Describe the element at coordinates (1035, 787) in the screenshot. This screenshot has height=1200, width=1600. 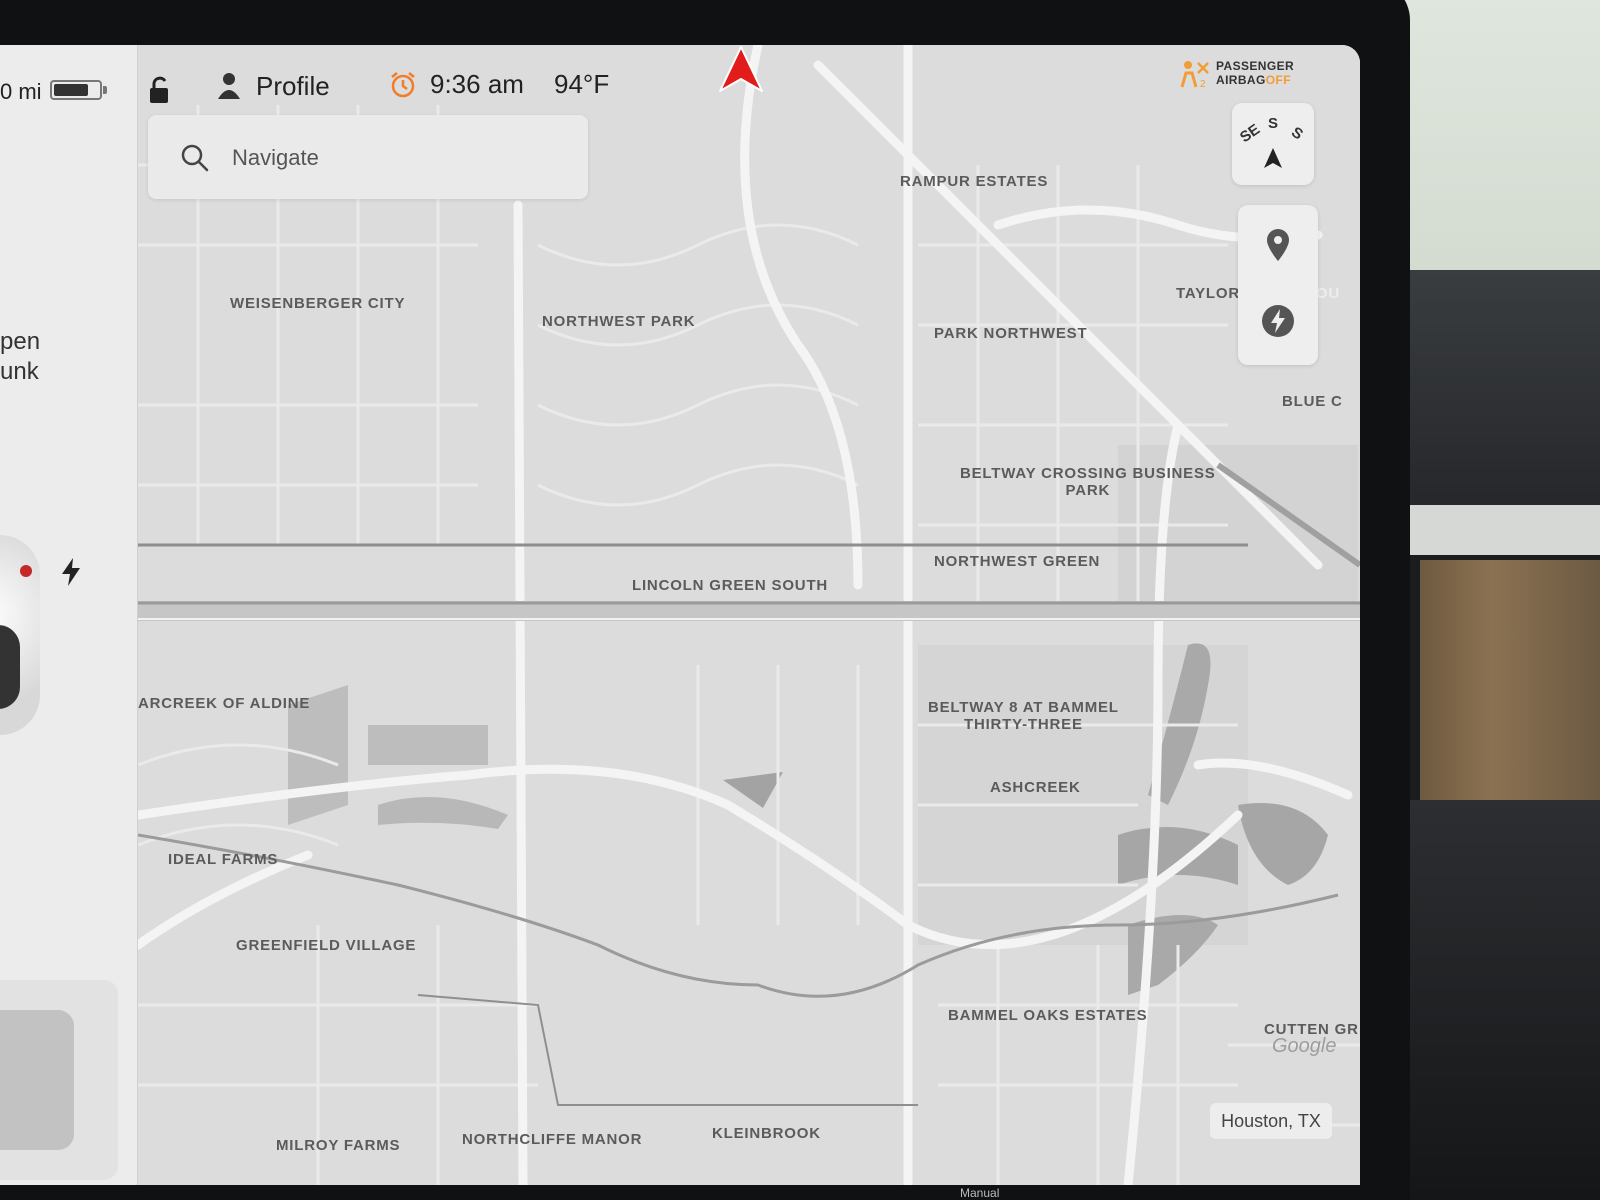
I see `map-label-ashcreek: ASHCREEK` at that location.